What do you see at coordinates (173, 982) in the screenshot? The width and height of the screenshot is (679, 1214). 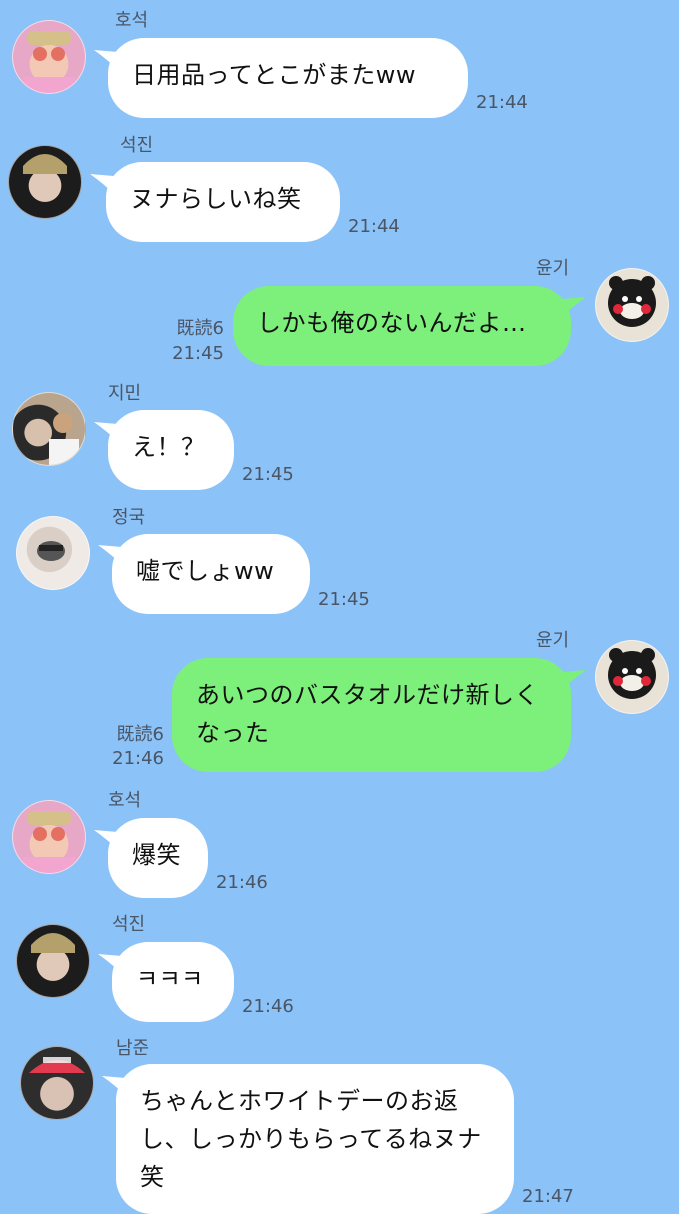 I see `message-bubble: ㅋㅋㅋ` at bounding box center [173, 982].